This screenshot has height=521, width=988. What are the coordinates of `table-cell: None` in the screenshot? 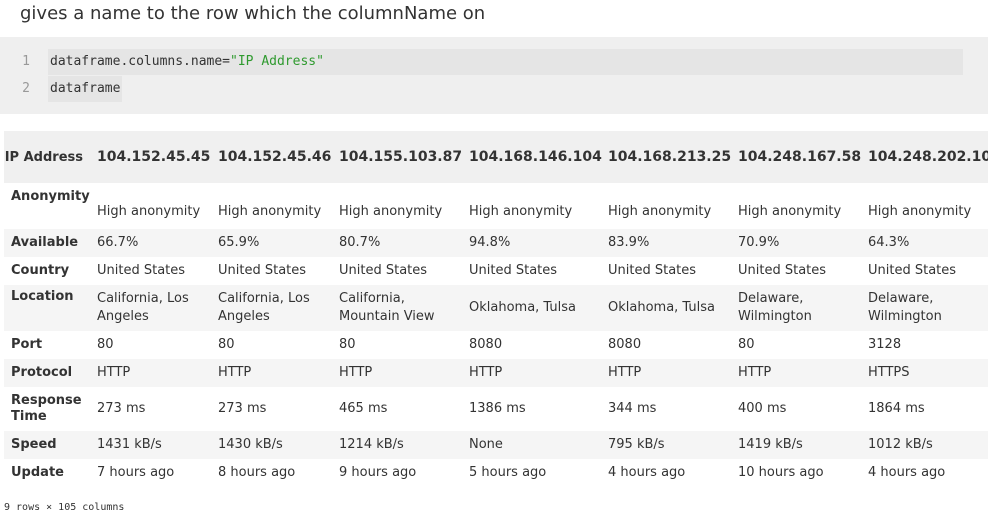 It's located at (486, 444).